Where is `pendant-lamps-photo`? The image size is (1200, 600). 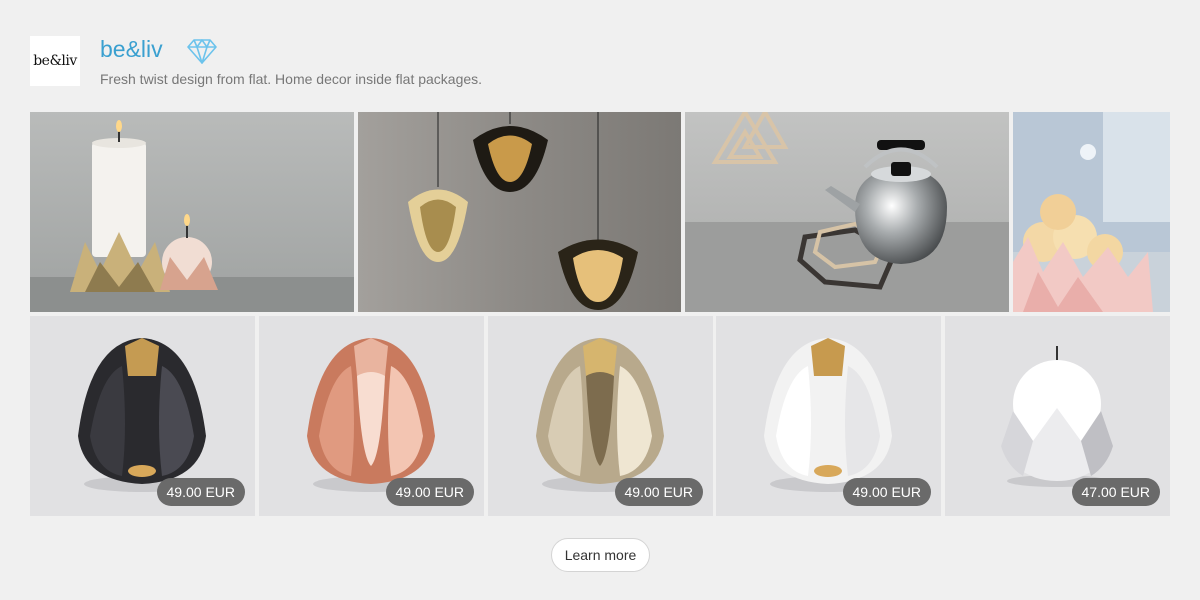 pendant-lamps-photo is located at coordinates (519, 212).